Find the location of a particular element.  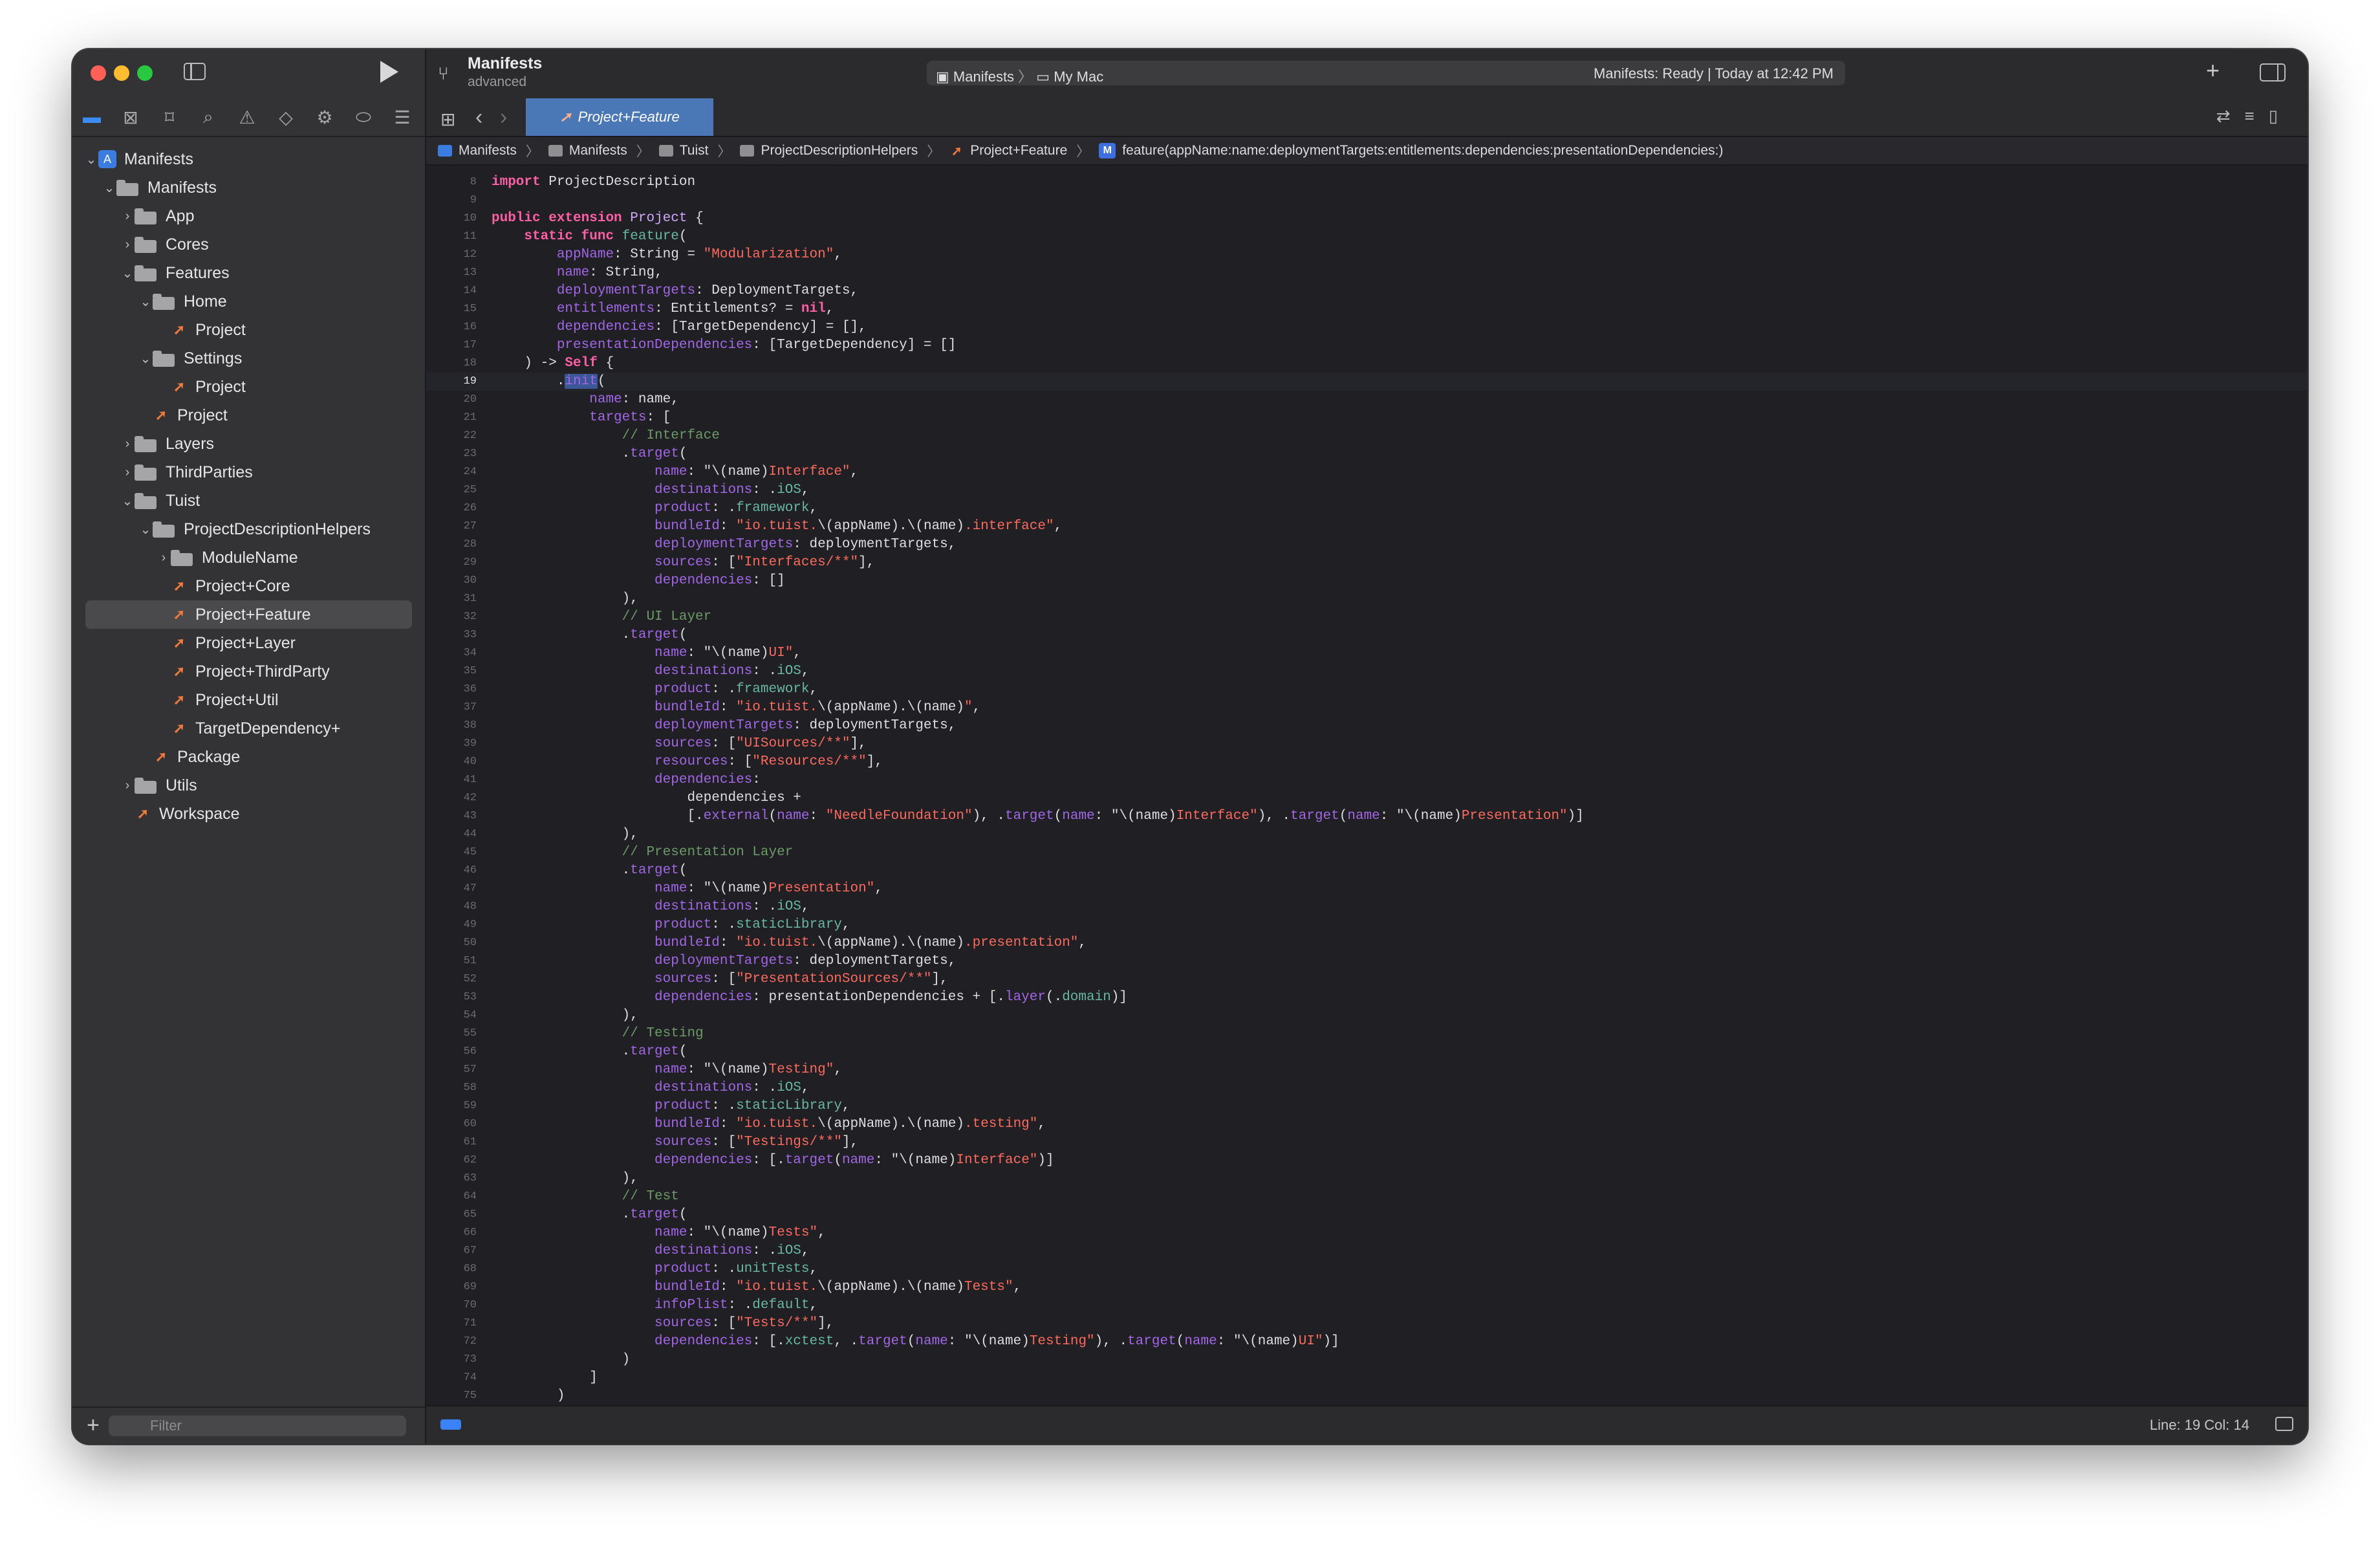

code-line: 68 product: .unitTests, is located at coordinates (1367, 1269).